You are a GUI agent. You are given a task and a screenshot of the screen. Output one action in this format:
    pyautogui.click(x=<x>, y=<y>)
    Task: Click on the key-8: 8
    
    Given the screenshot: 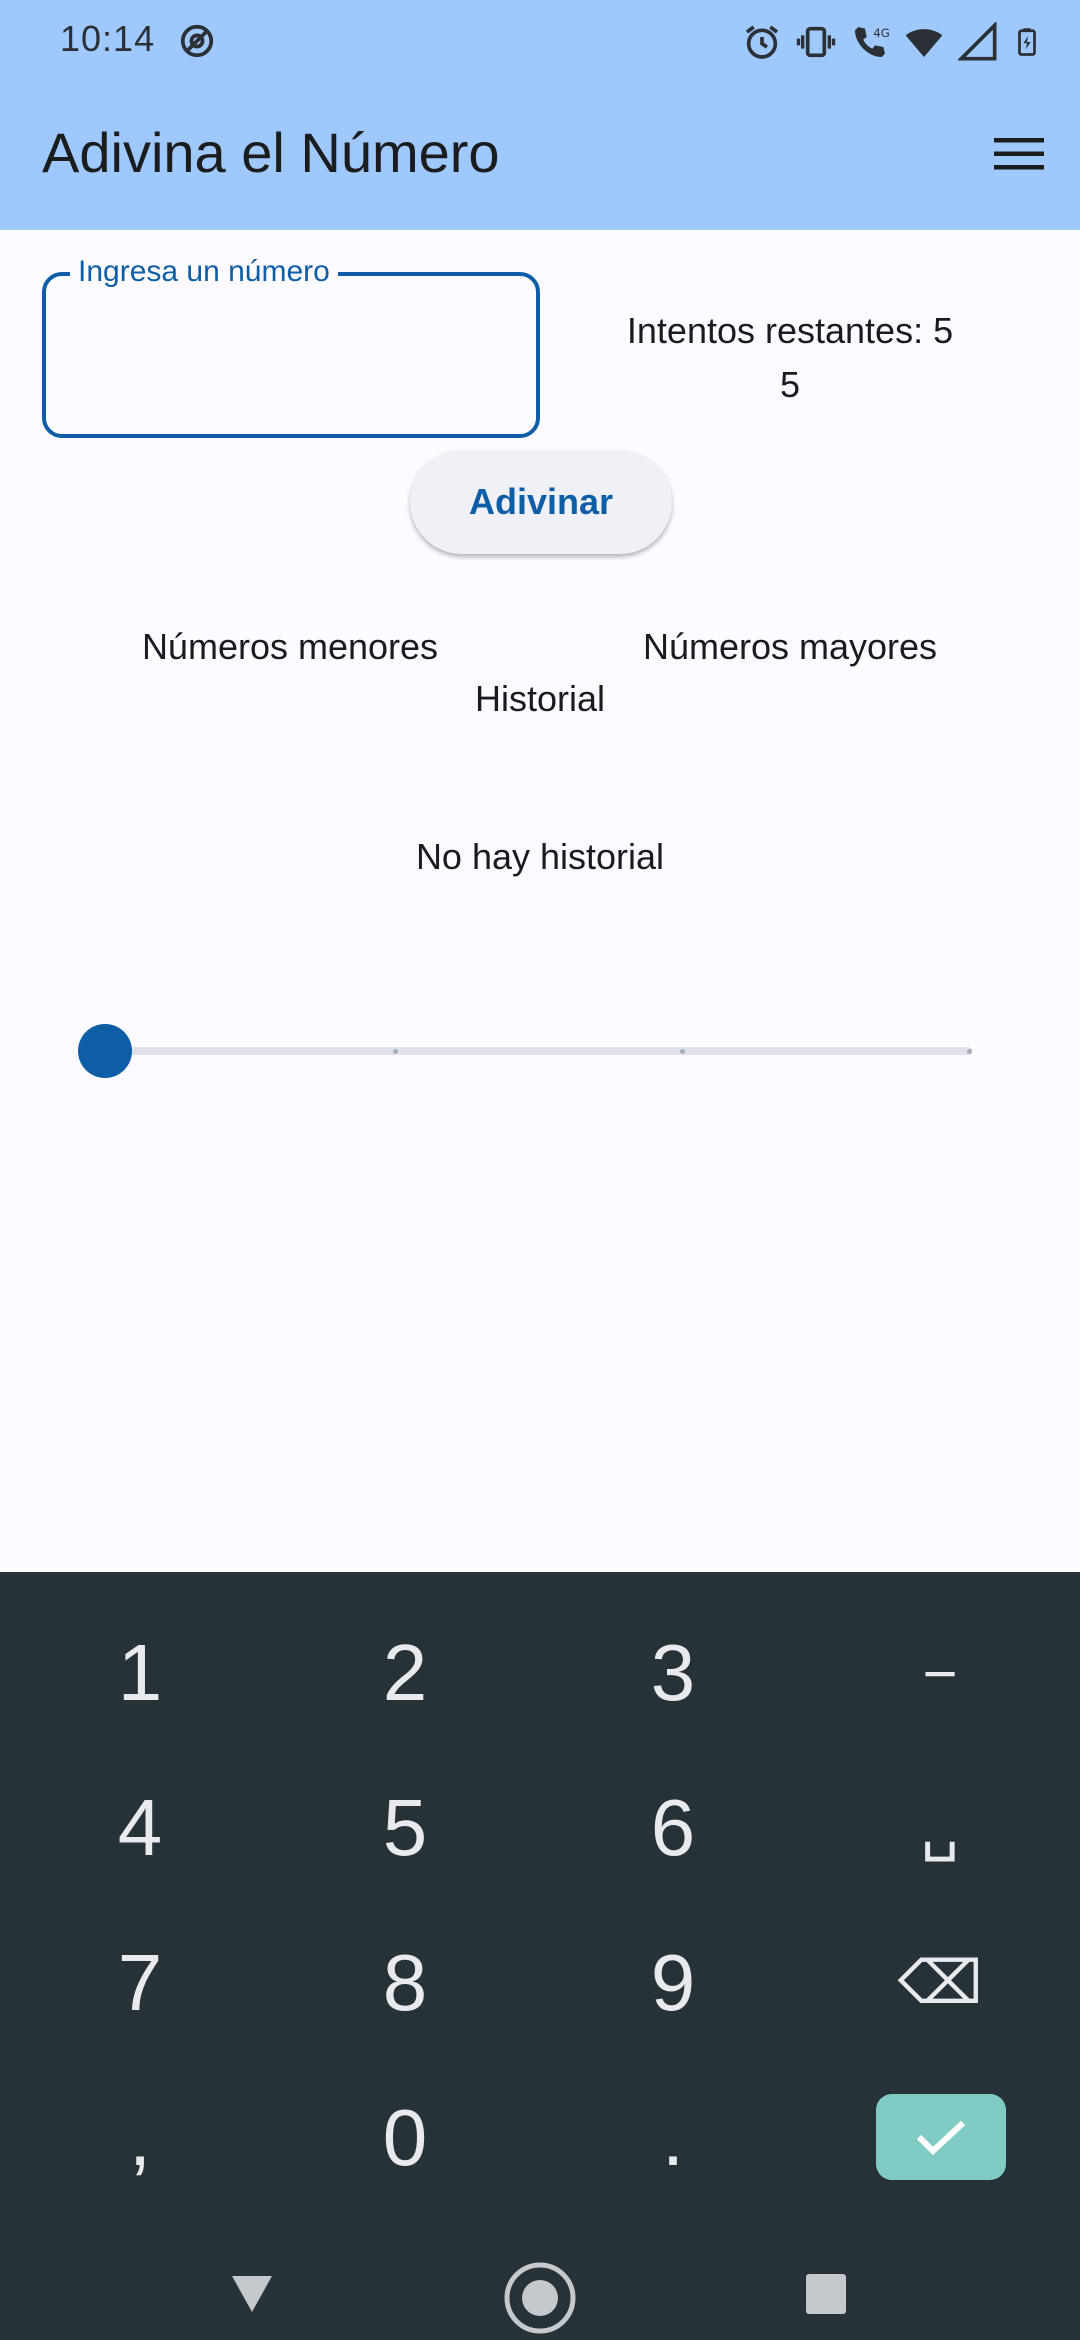 What is the action you would take?
    pyautogui.click(x=405, y=1983)
    